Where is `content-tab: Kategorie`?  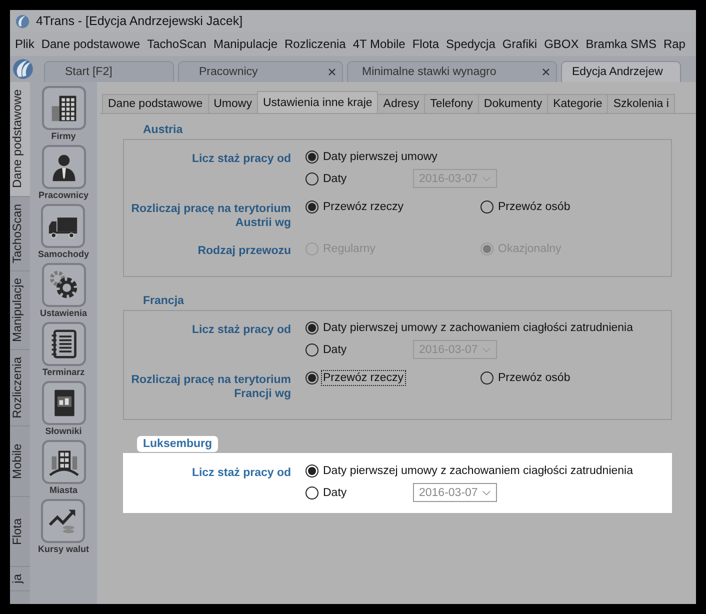
content-tab: Kategorie is located at coordinates (577, 103).